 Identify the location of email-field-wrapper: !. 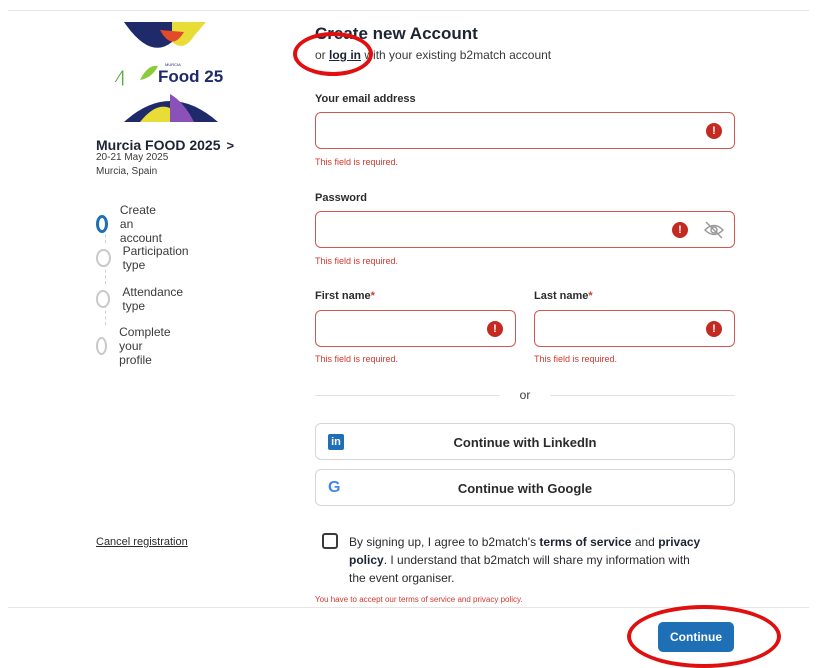
(525, 130).